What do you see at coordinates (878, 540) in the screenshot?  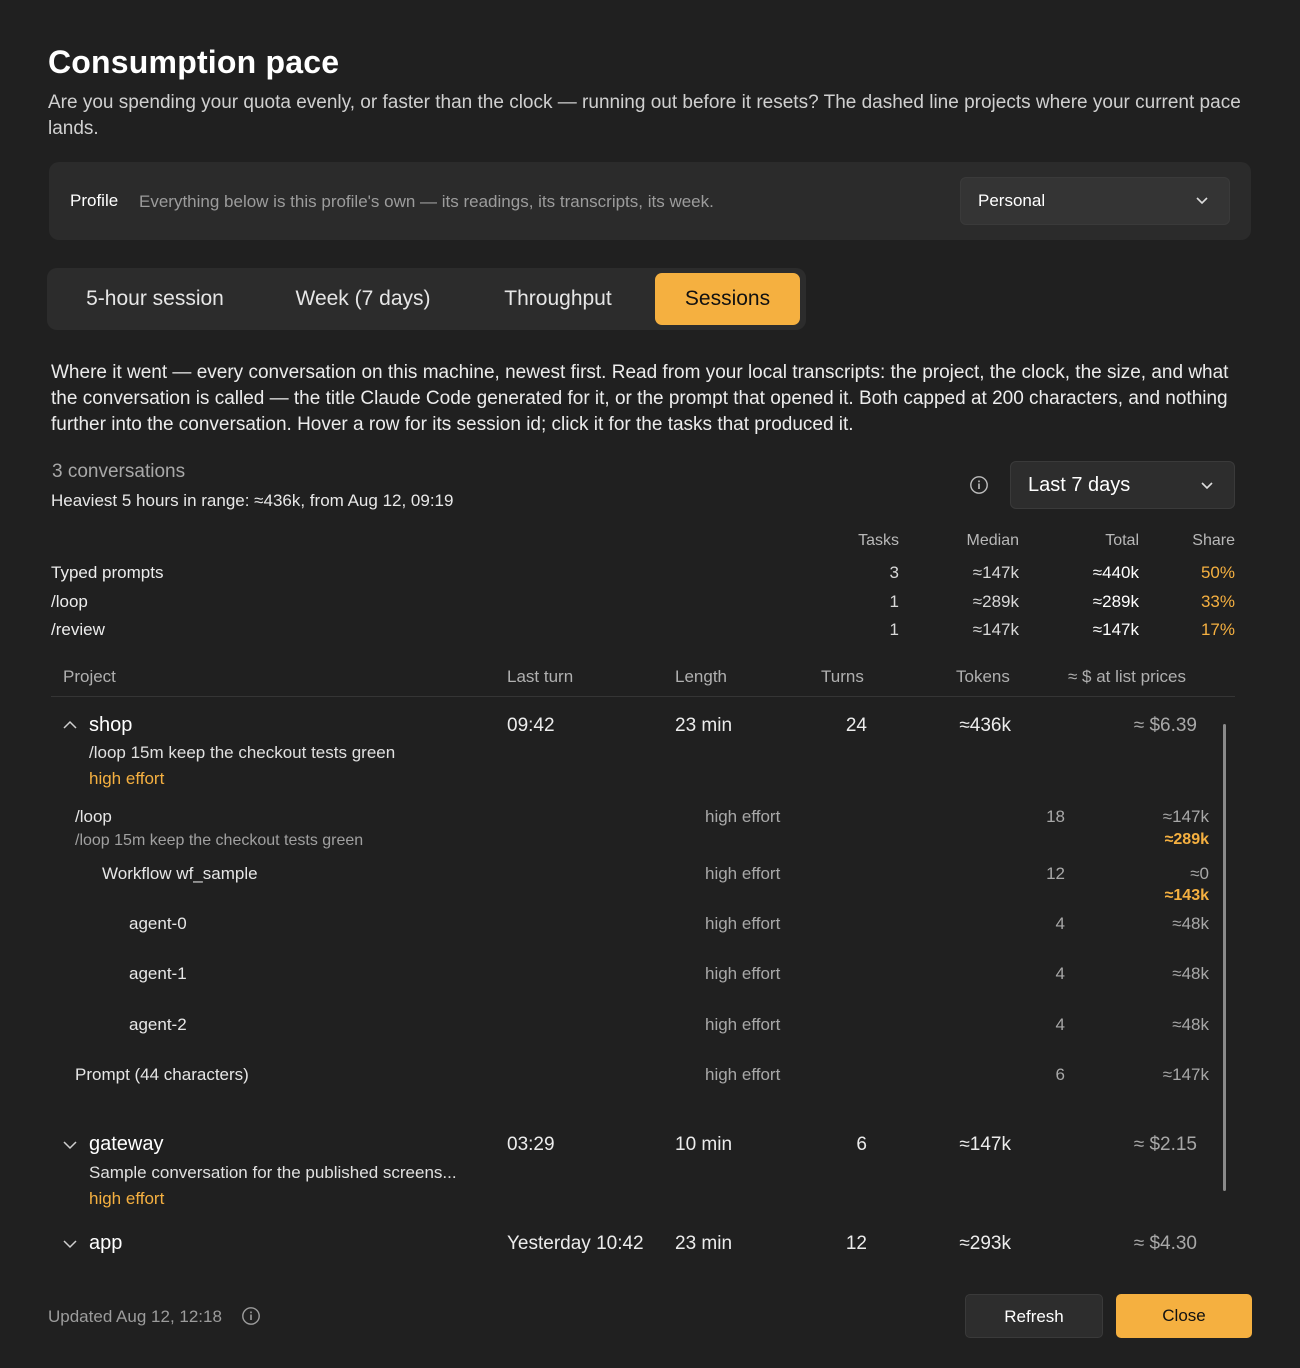 I see `summary-header-tasks: Tasks` at bounding box center [878, 540].